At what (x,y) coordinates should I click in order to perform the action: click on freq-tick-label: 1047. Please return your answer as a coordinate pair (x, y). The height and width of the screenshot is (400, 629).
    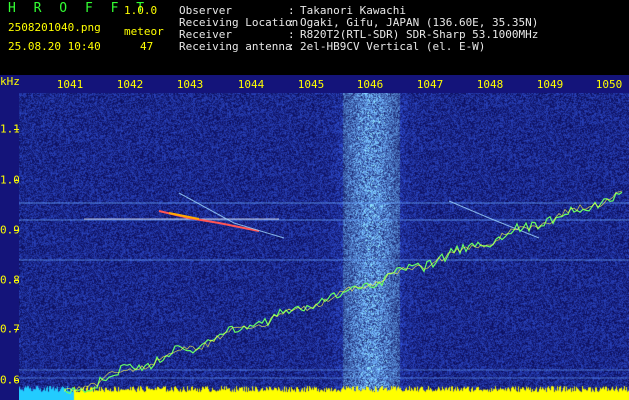
    Looking at the image, I should click on (430, 84).